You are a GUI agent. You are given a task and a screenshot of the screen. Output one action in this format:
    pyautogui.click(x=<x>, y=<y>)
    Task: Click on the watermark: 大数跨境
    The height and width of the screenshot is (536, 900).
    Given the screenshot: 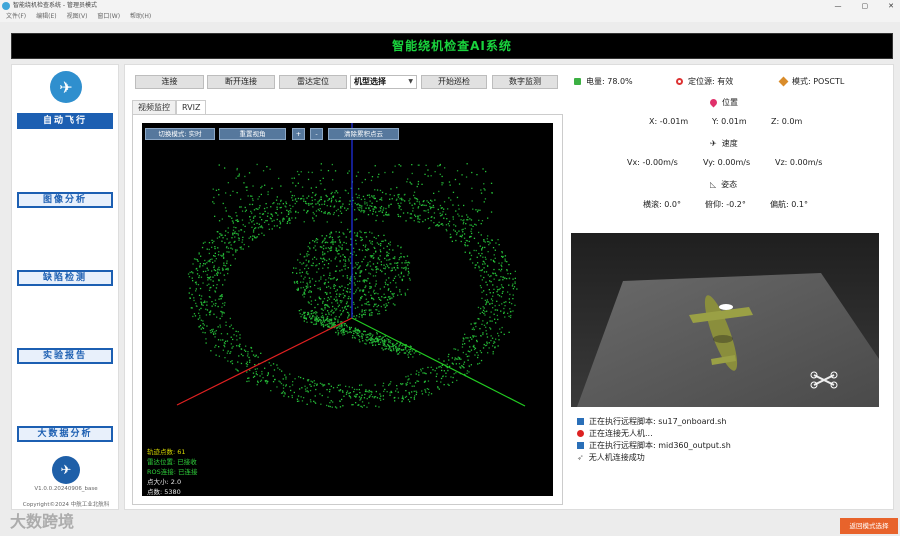 What is the action you would take?
    pyautogui.click(x=42, y=521)
    